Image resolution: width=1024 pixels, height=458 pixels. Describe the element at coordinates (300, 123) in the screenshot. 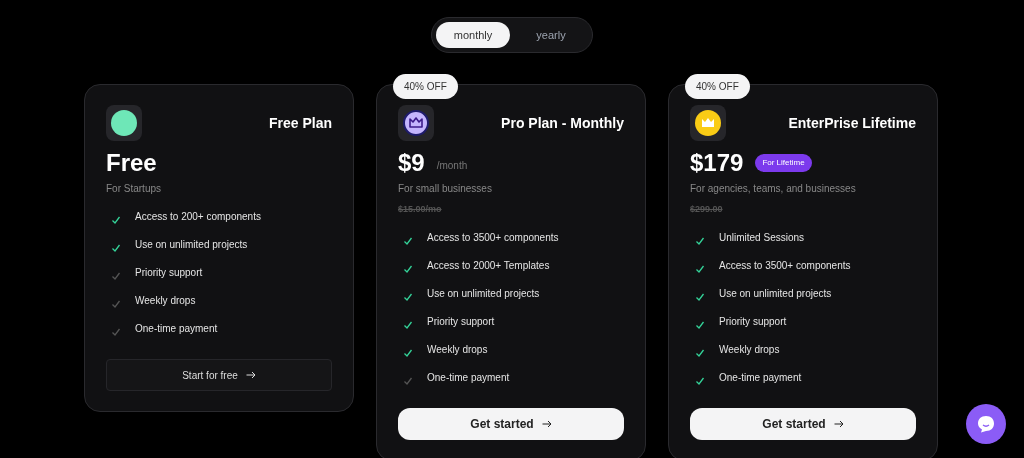

I see `plan-name: Free Plan` at that location.